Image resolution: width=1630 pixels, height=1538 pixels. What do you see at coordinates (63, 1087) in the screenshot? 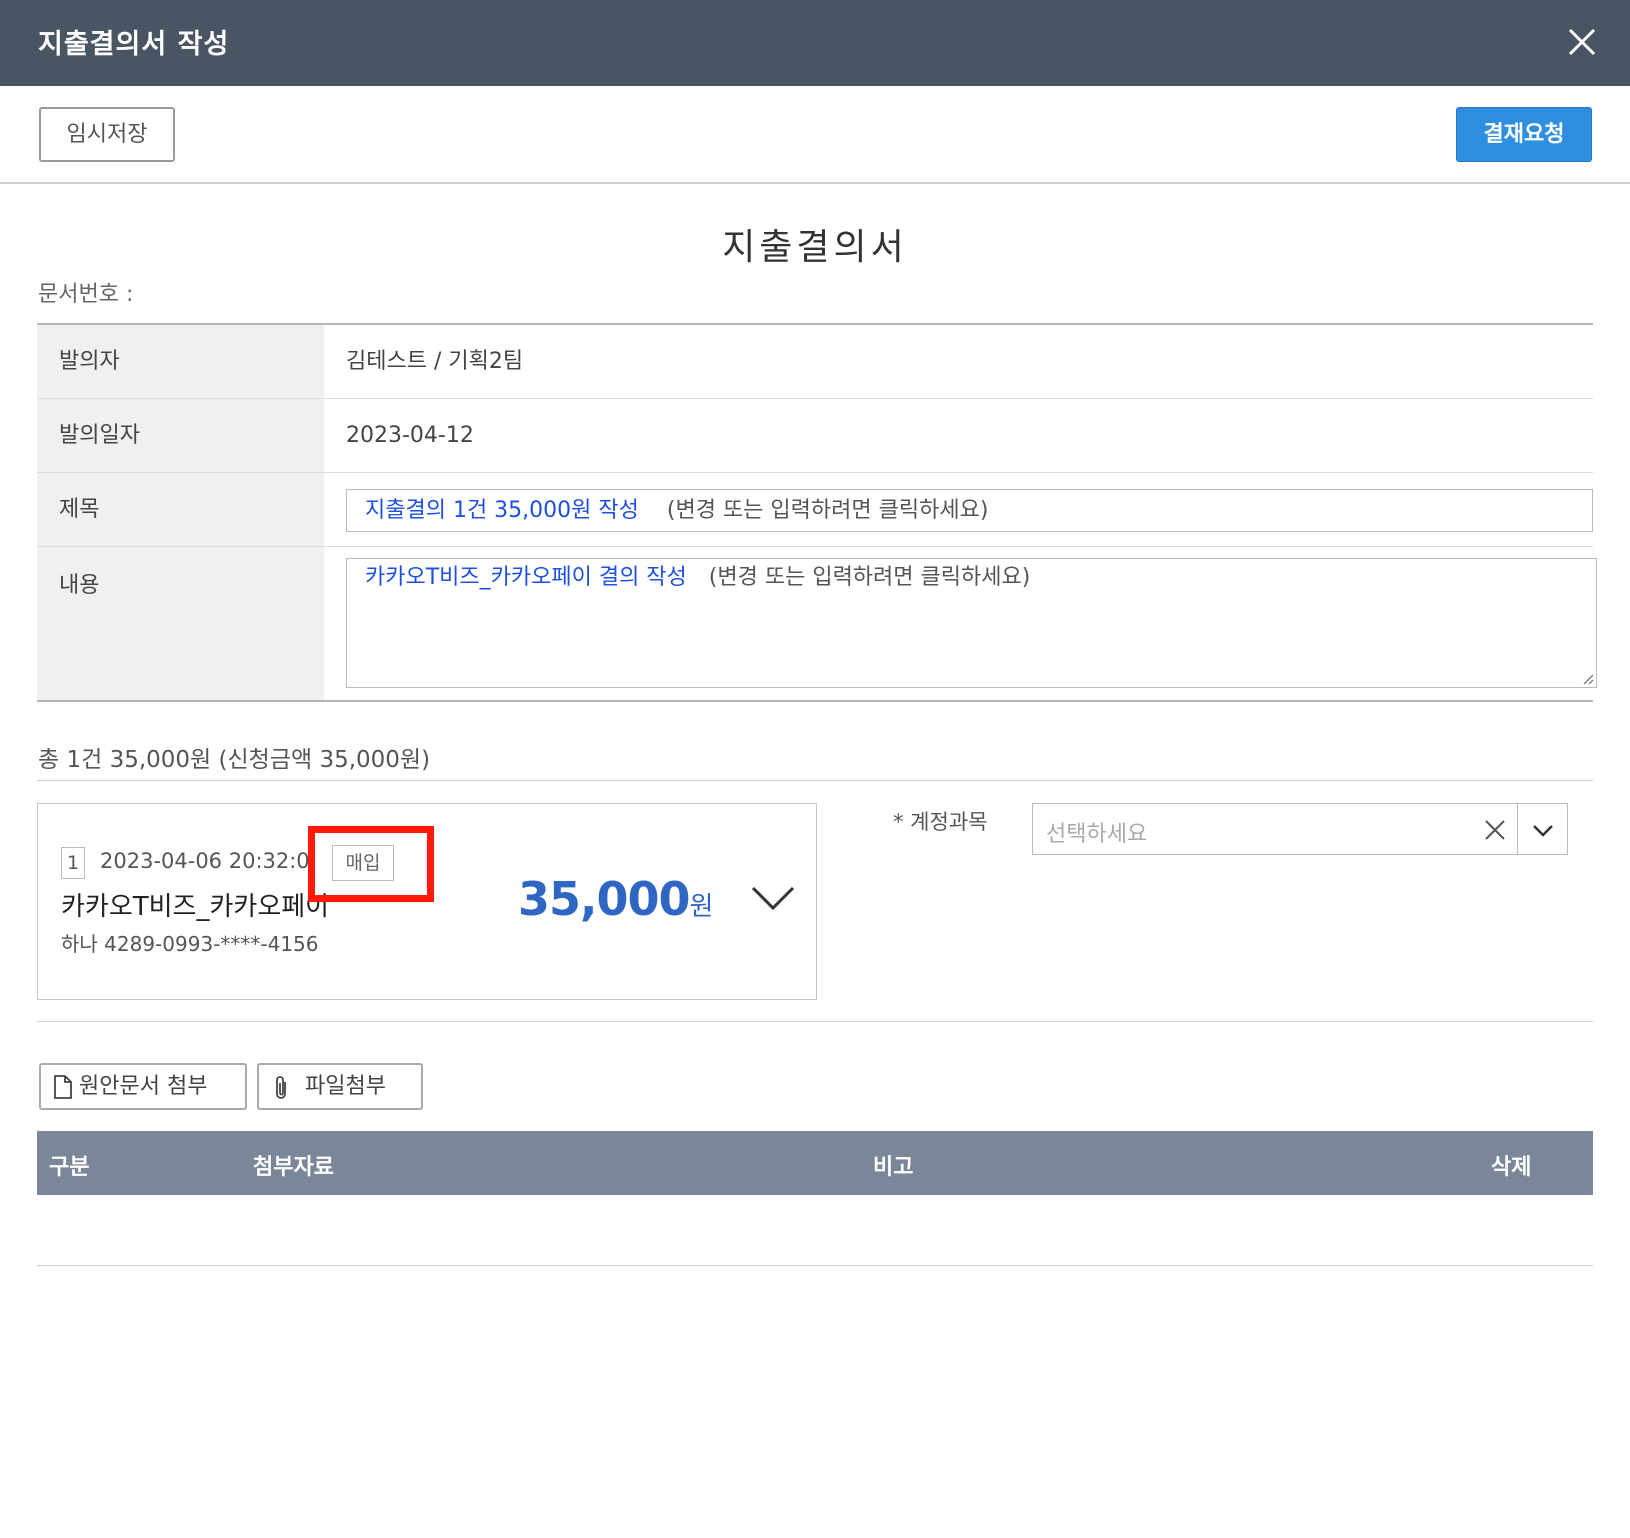
I see `document-icon` at bounding box center [63, 1087].